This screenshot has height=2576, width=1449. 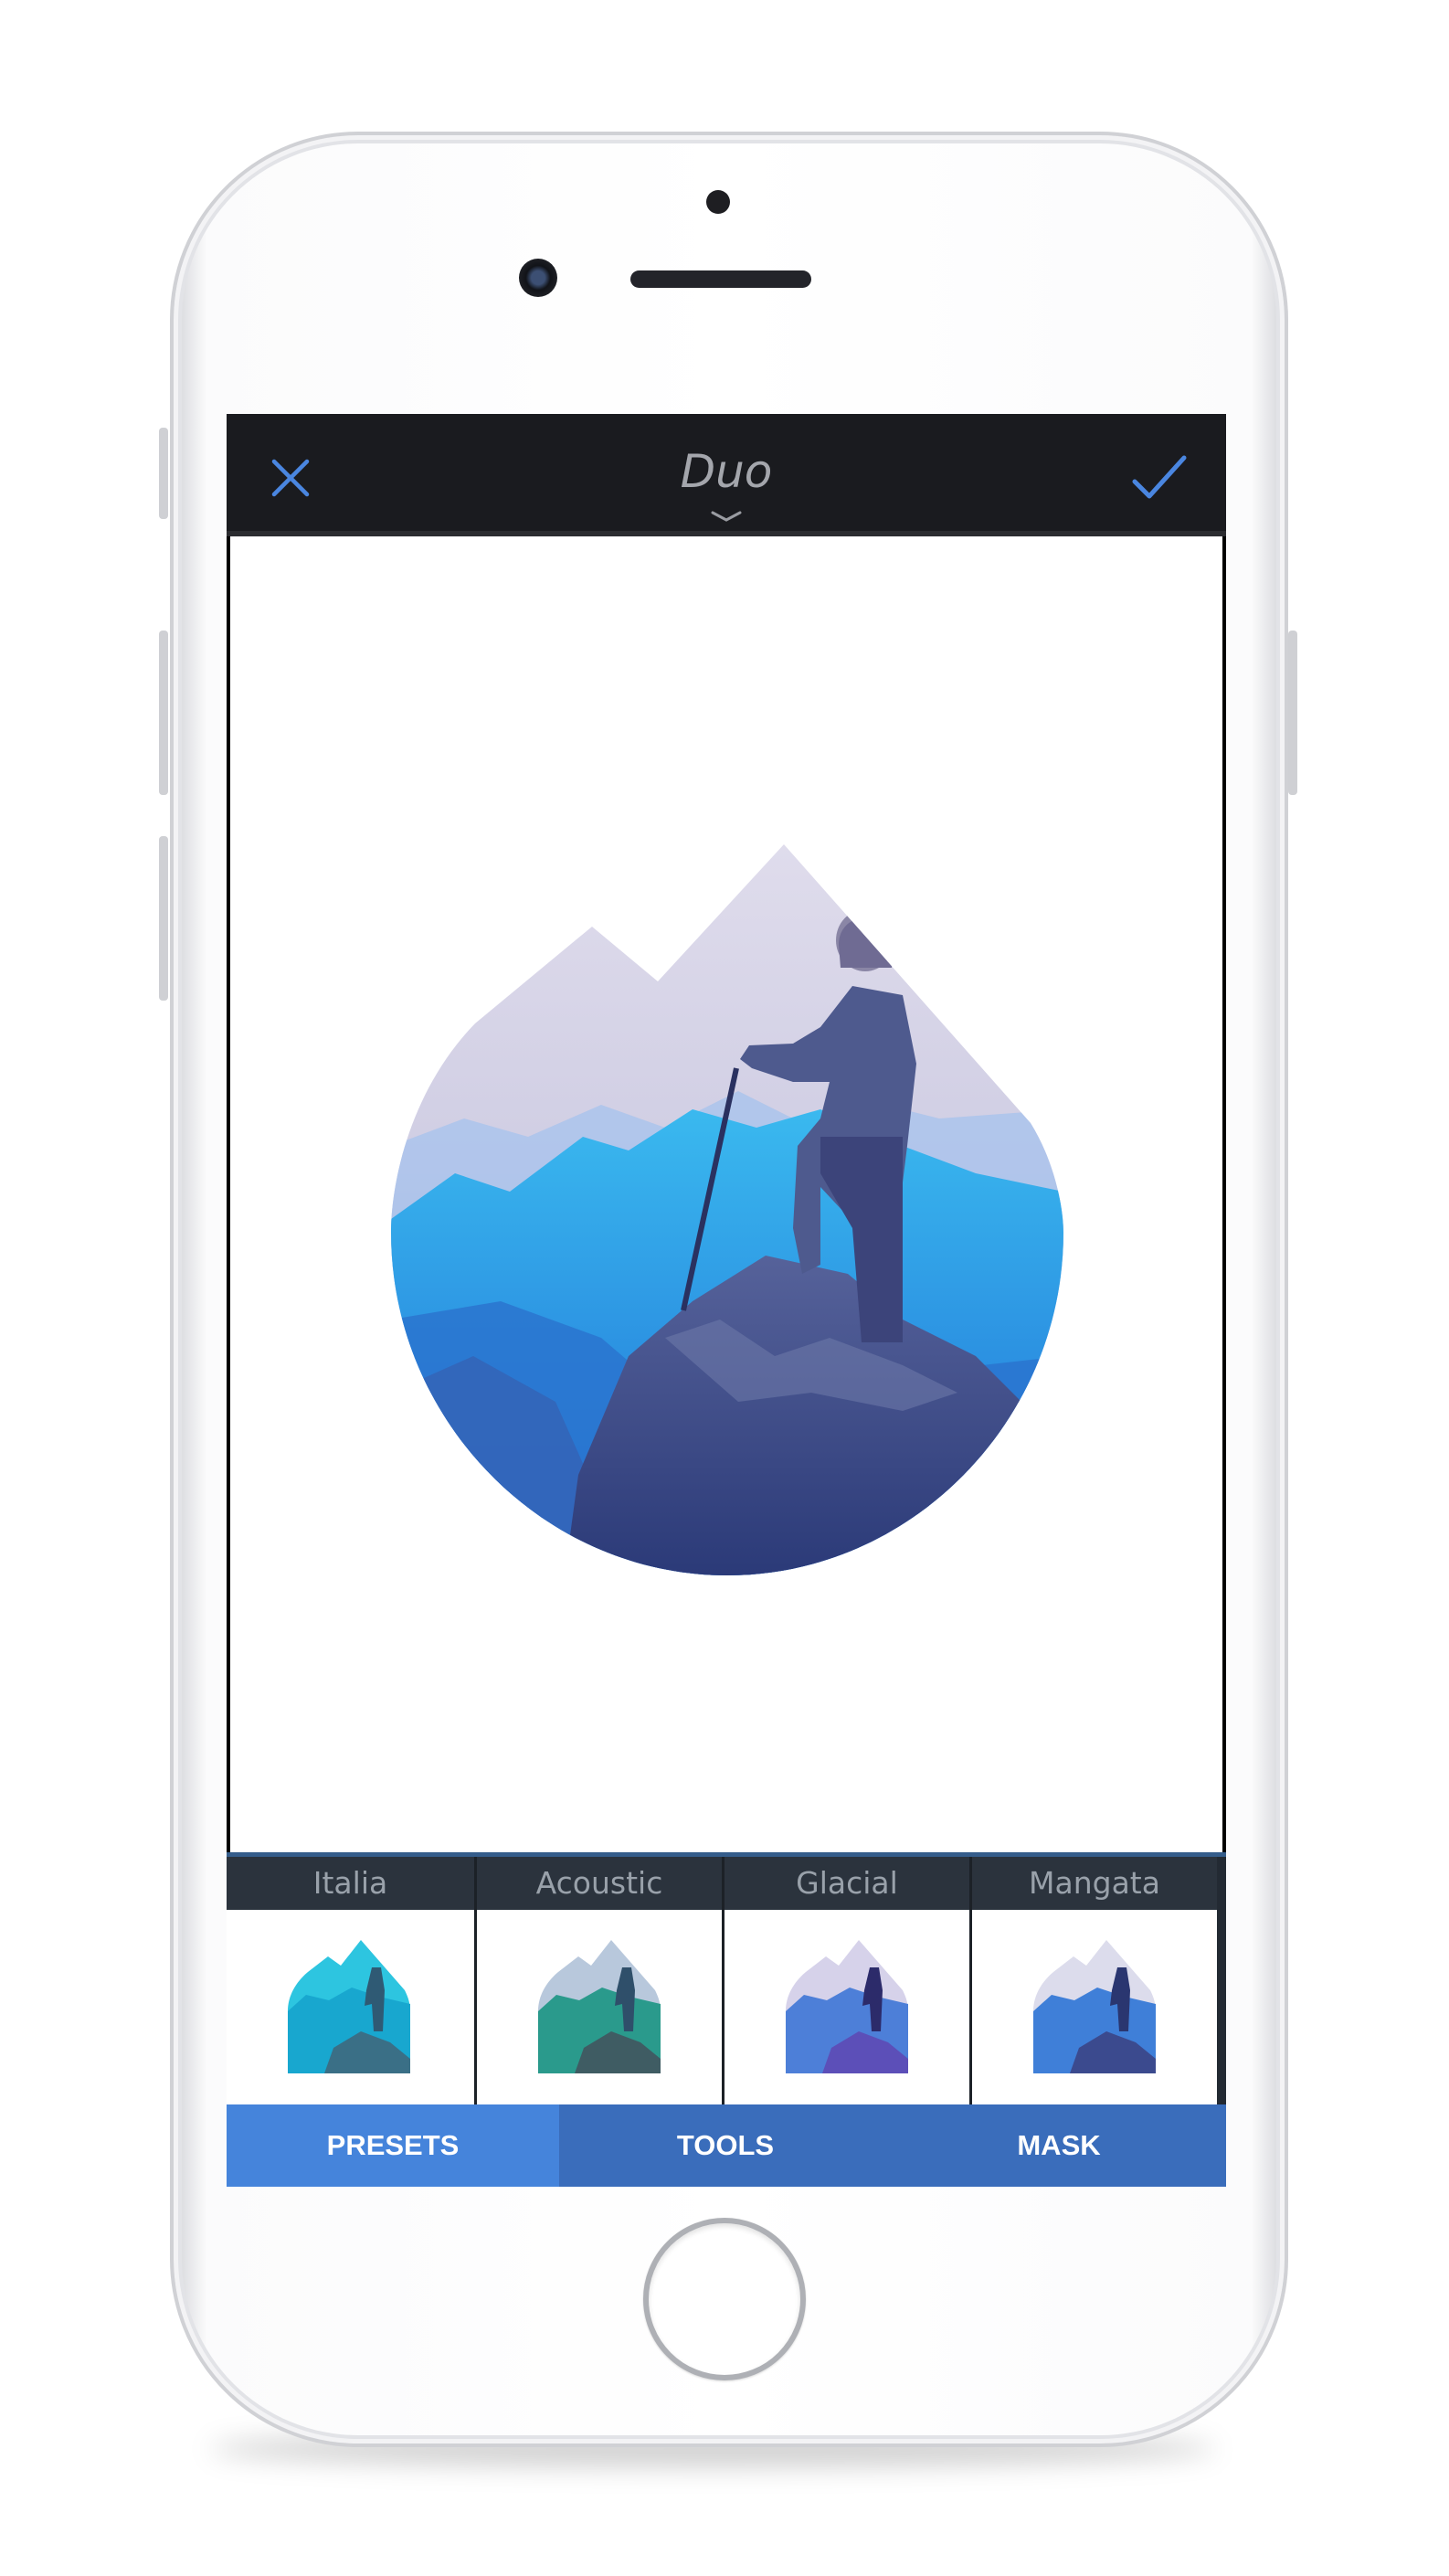 What do you see at coordinates (846, 1884) in the screenshot?
I see `preset-label: Glacial` at bounding box center [846, 1884].